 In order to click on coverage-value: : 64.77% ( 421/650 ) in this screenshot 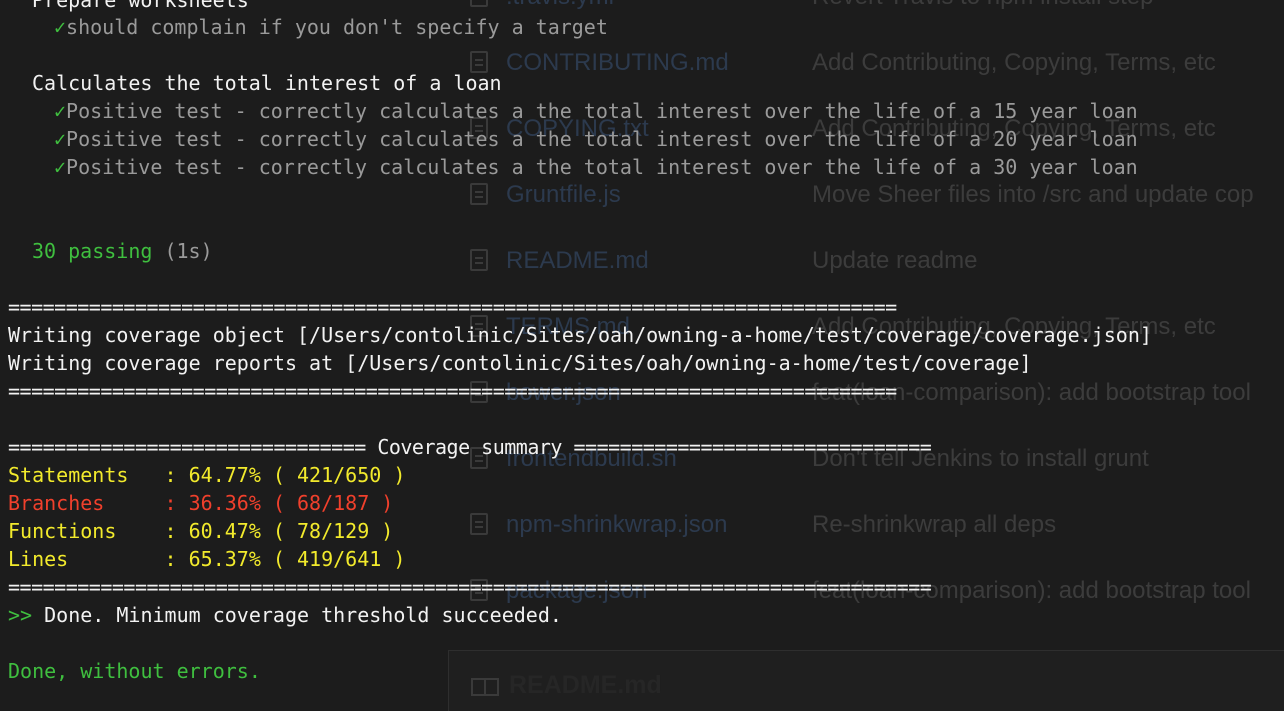, I will do `click(285, 475)`.